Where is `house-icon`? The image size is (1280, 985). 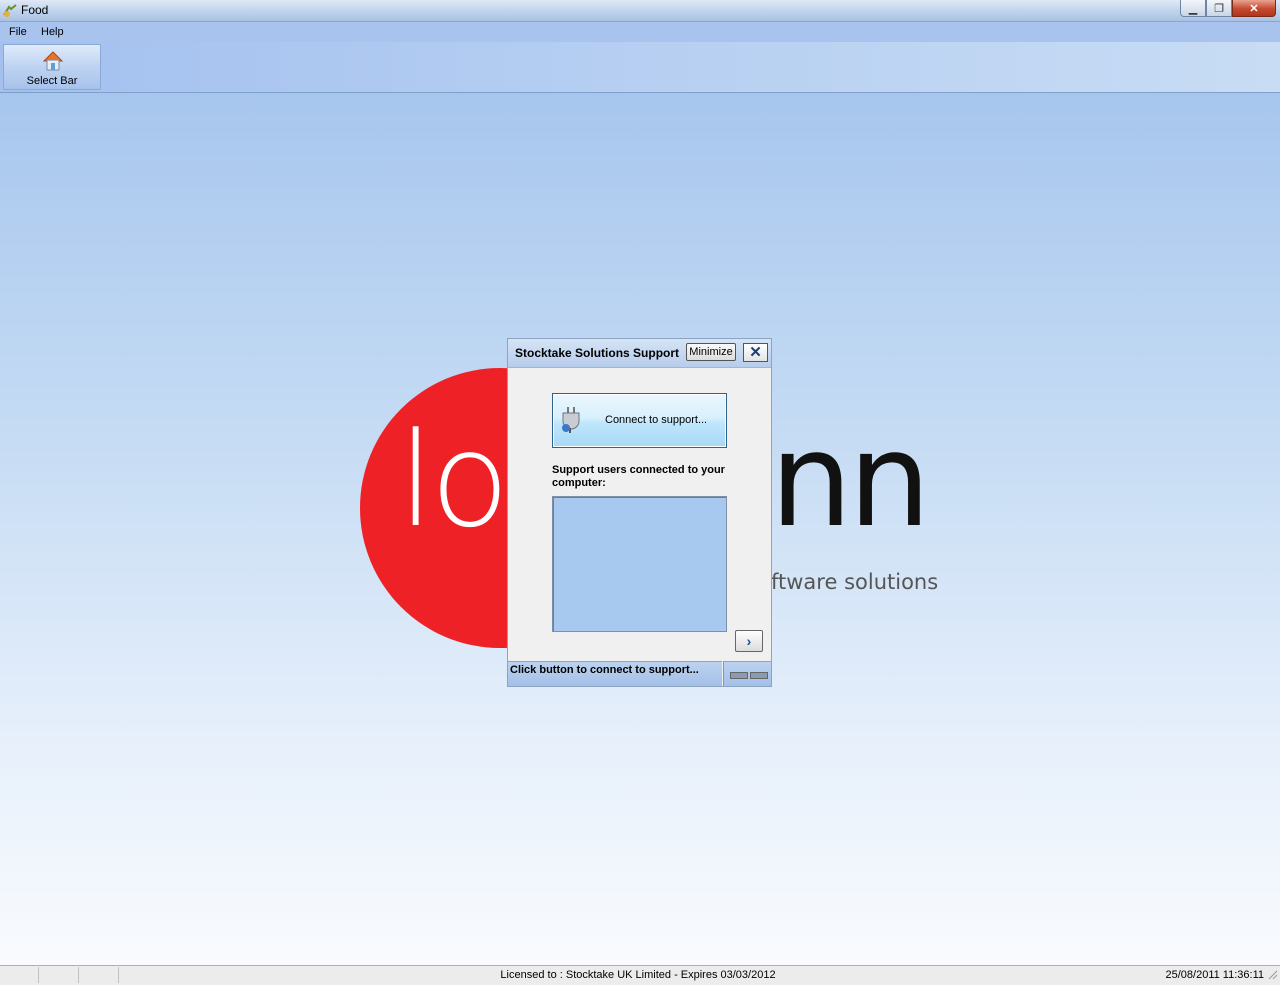
house-icon is located at coordinates (53, 61).